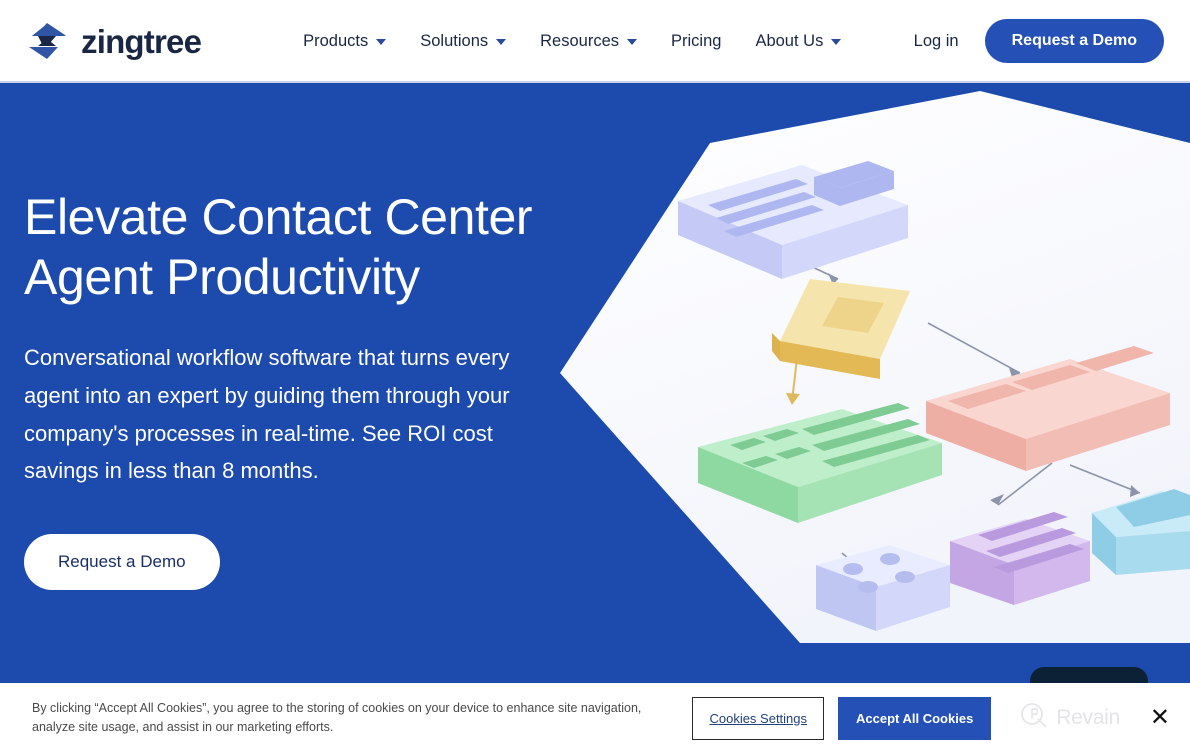 Image resolution: width=1190 pixels, height=753 pixels. What do you see at coordinates (454, 40) in the screenshot?
I see `nav-item-label: Solutions` at bounding box center [454, 40].